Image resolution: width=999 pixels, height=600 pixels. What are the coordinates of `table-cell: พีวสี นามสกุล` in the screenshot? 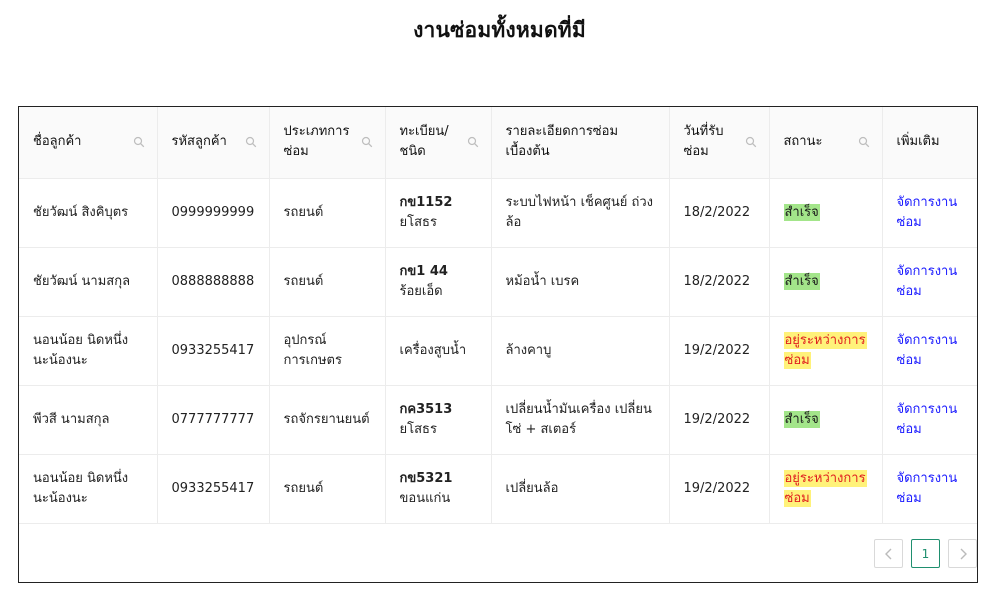 It's located at (88, 420).